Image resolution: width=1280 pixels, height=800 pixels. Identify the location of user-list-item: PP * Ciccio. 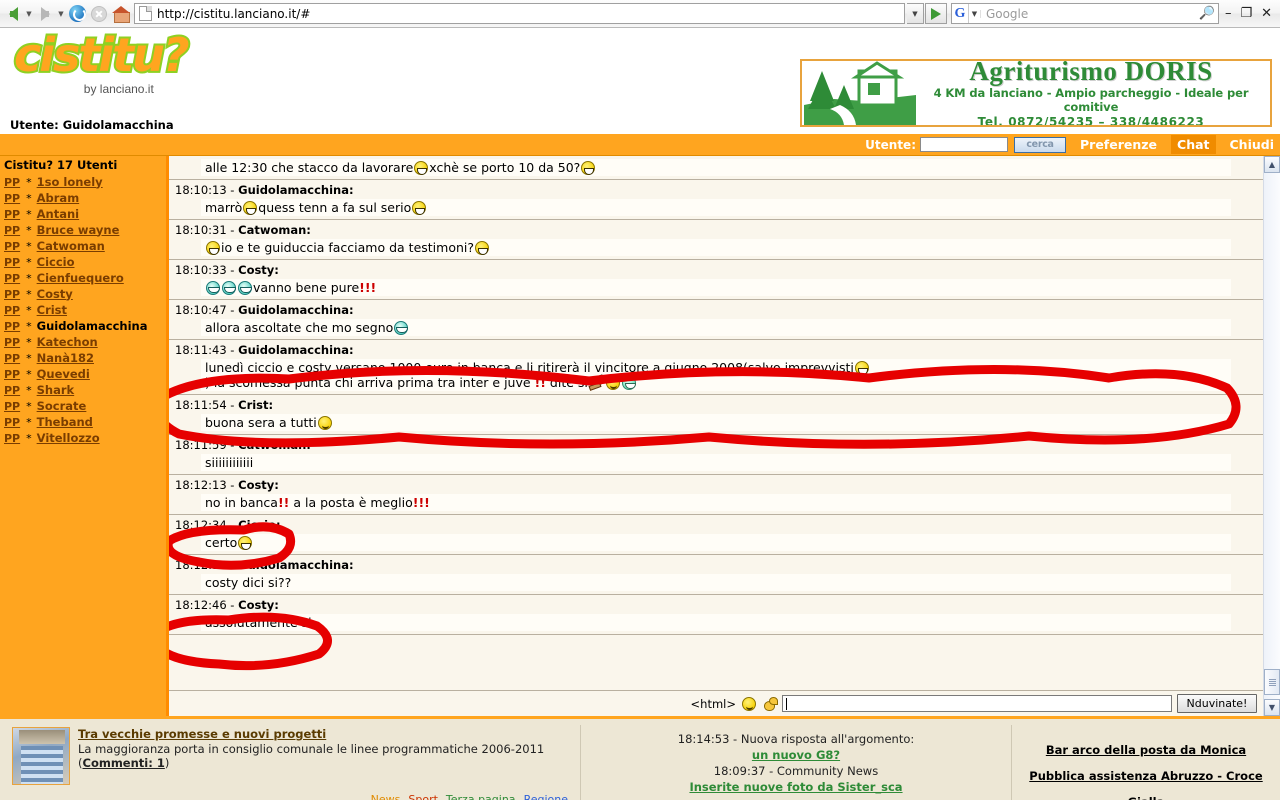
(83, 262).